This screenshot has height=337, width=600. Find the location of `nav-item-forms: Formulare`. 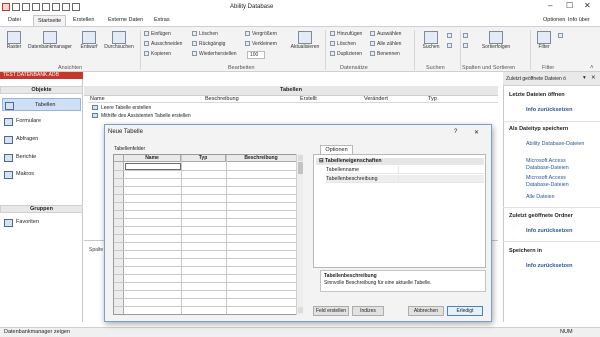

nav-item-forms: Formulare is located at coordinates (41, 121).